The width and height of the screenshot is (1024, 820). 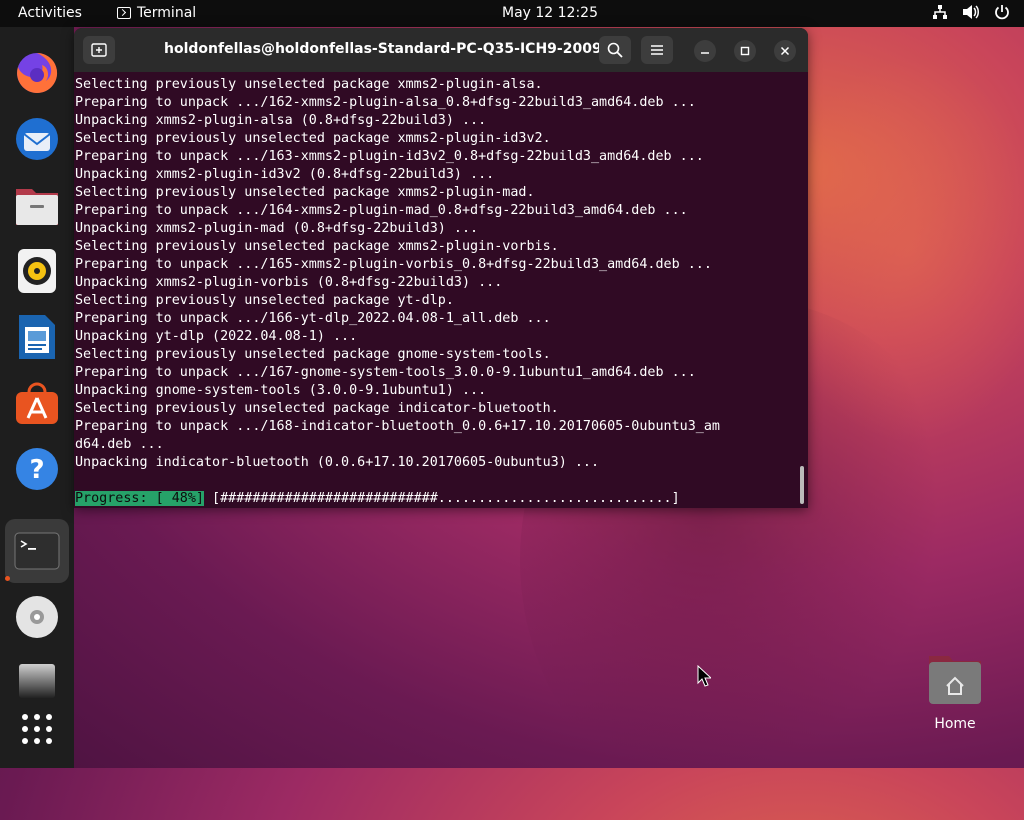 What do you see at coordinates (704, 676) in the screenshot?
I see `mouse-cursor-icon` at bounding box center [704, 676].